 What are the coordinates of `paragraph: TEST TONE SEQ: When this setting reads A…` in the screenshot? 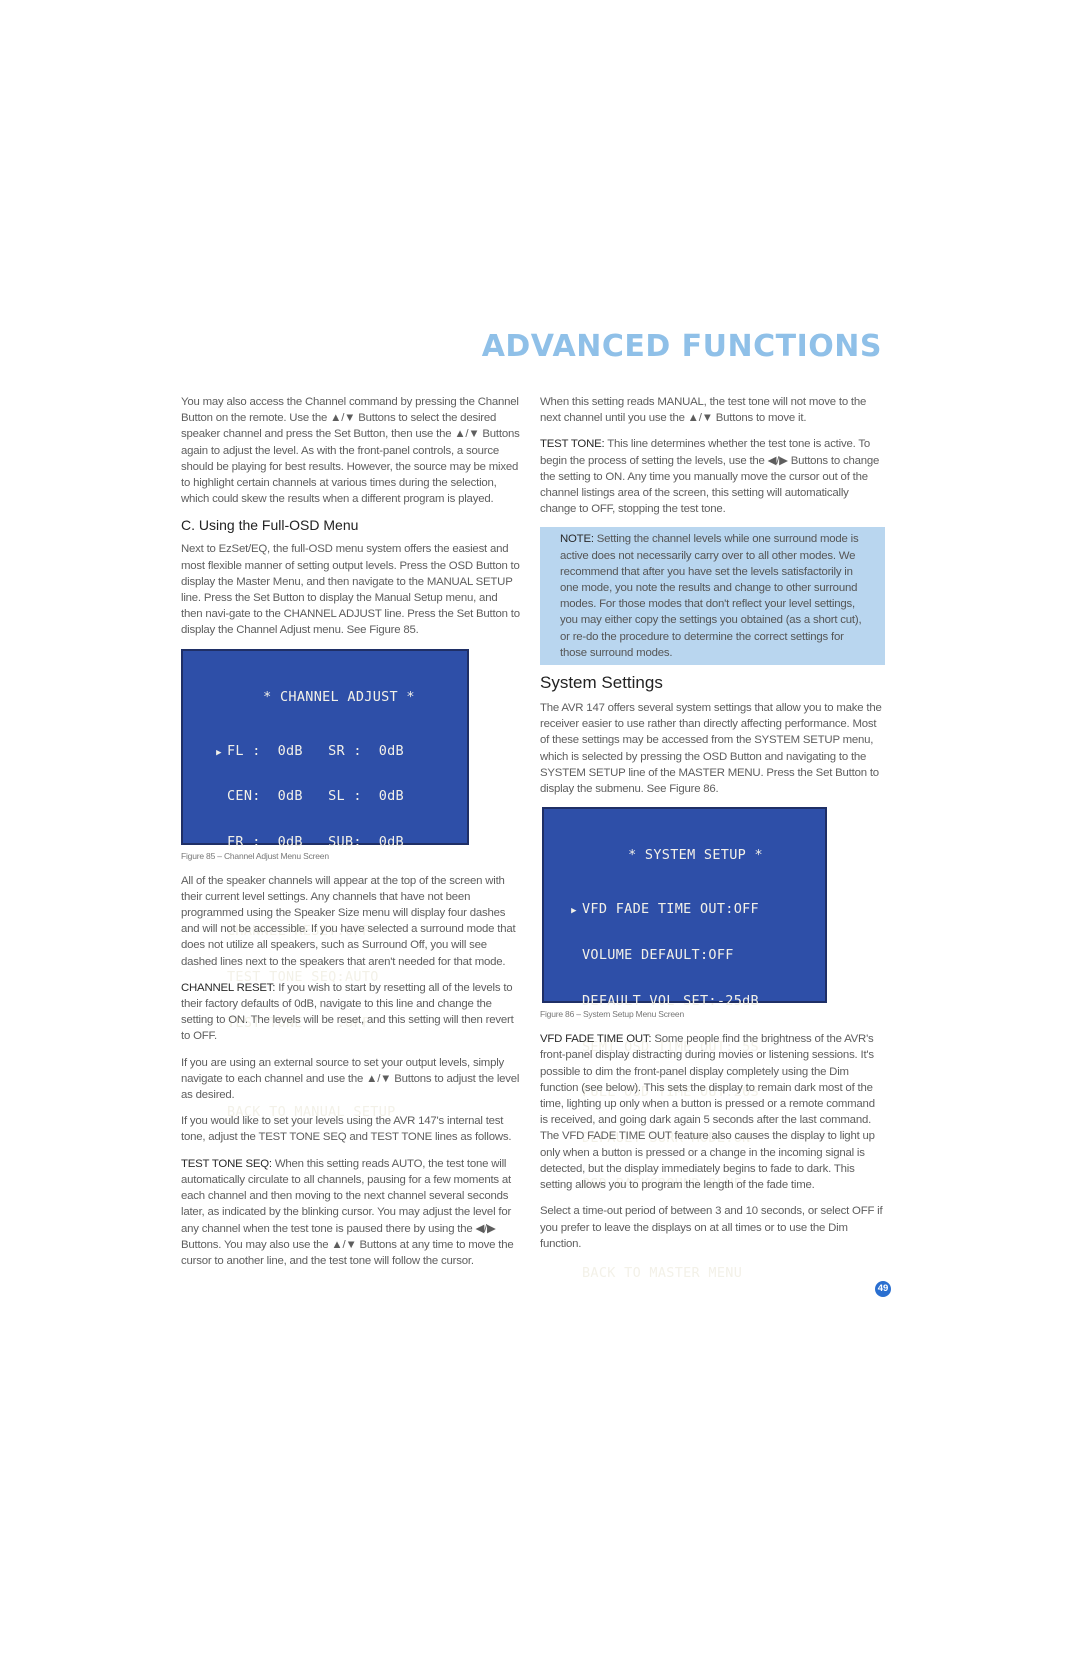 It's located at (351, 1212).